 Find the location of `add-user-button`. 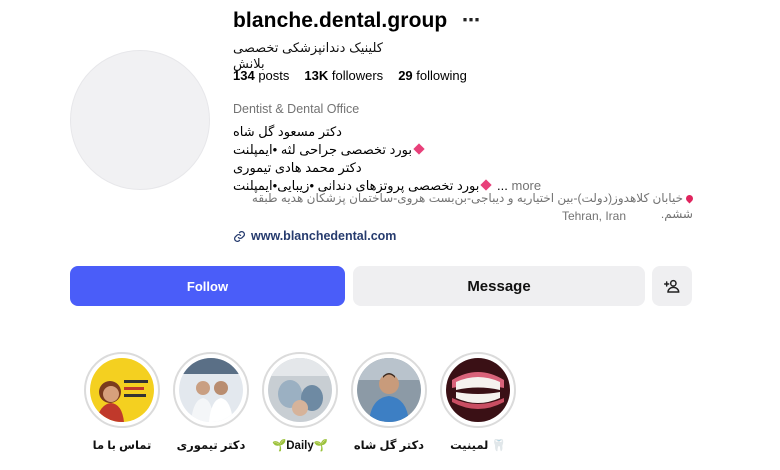

add-user-button is located at coordinates (672, 286).